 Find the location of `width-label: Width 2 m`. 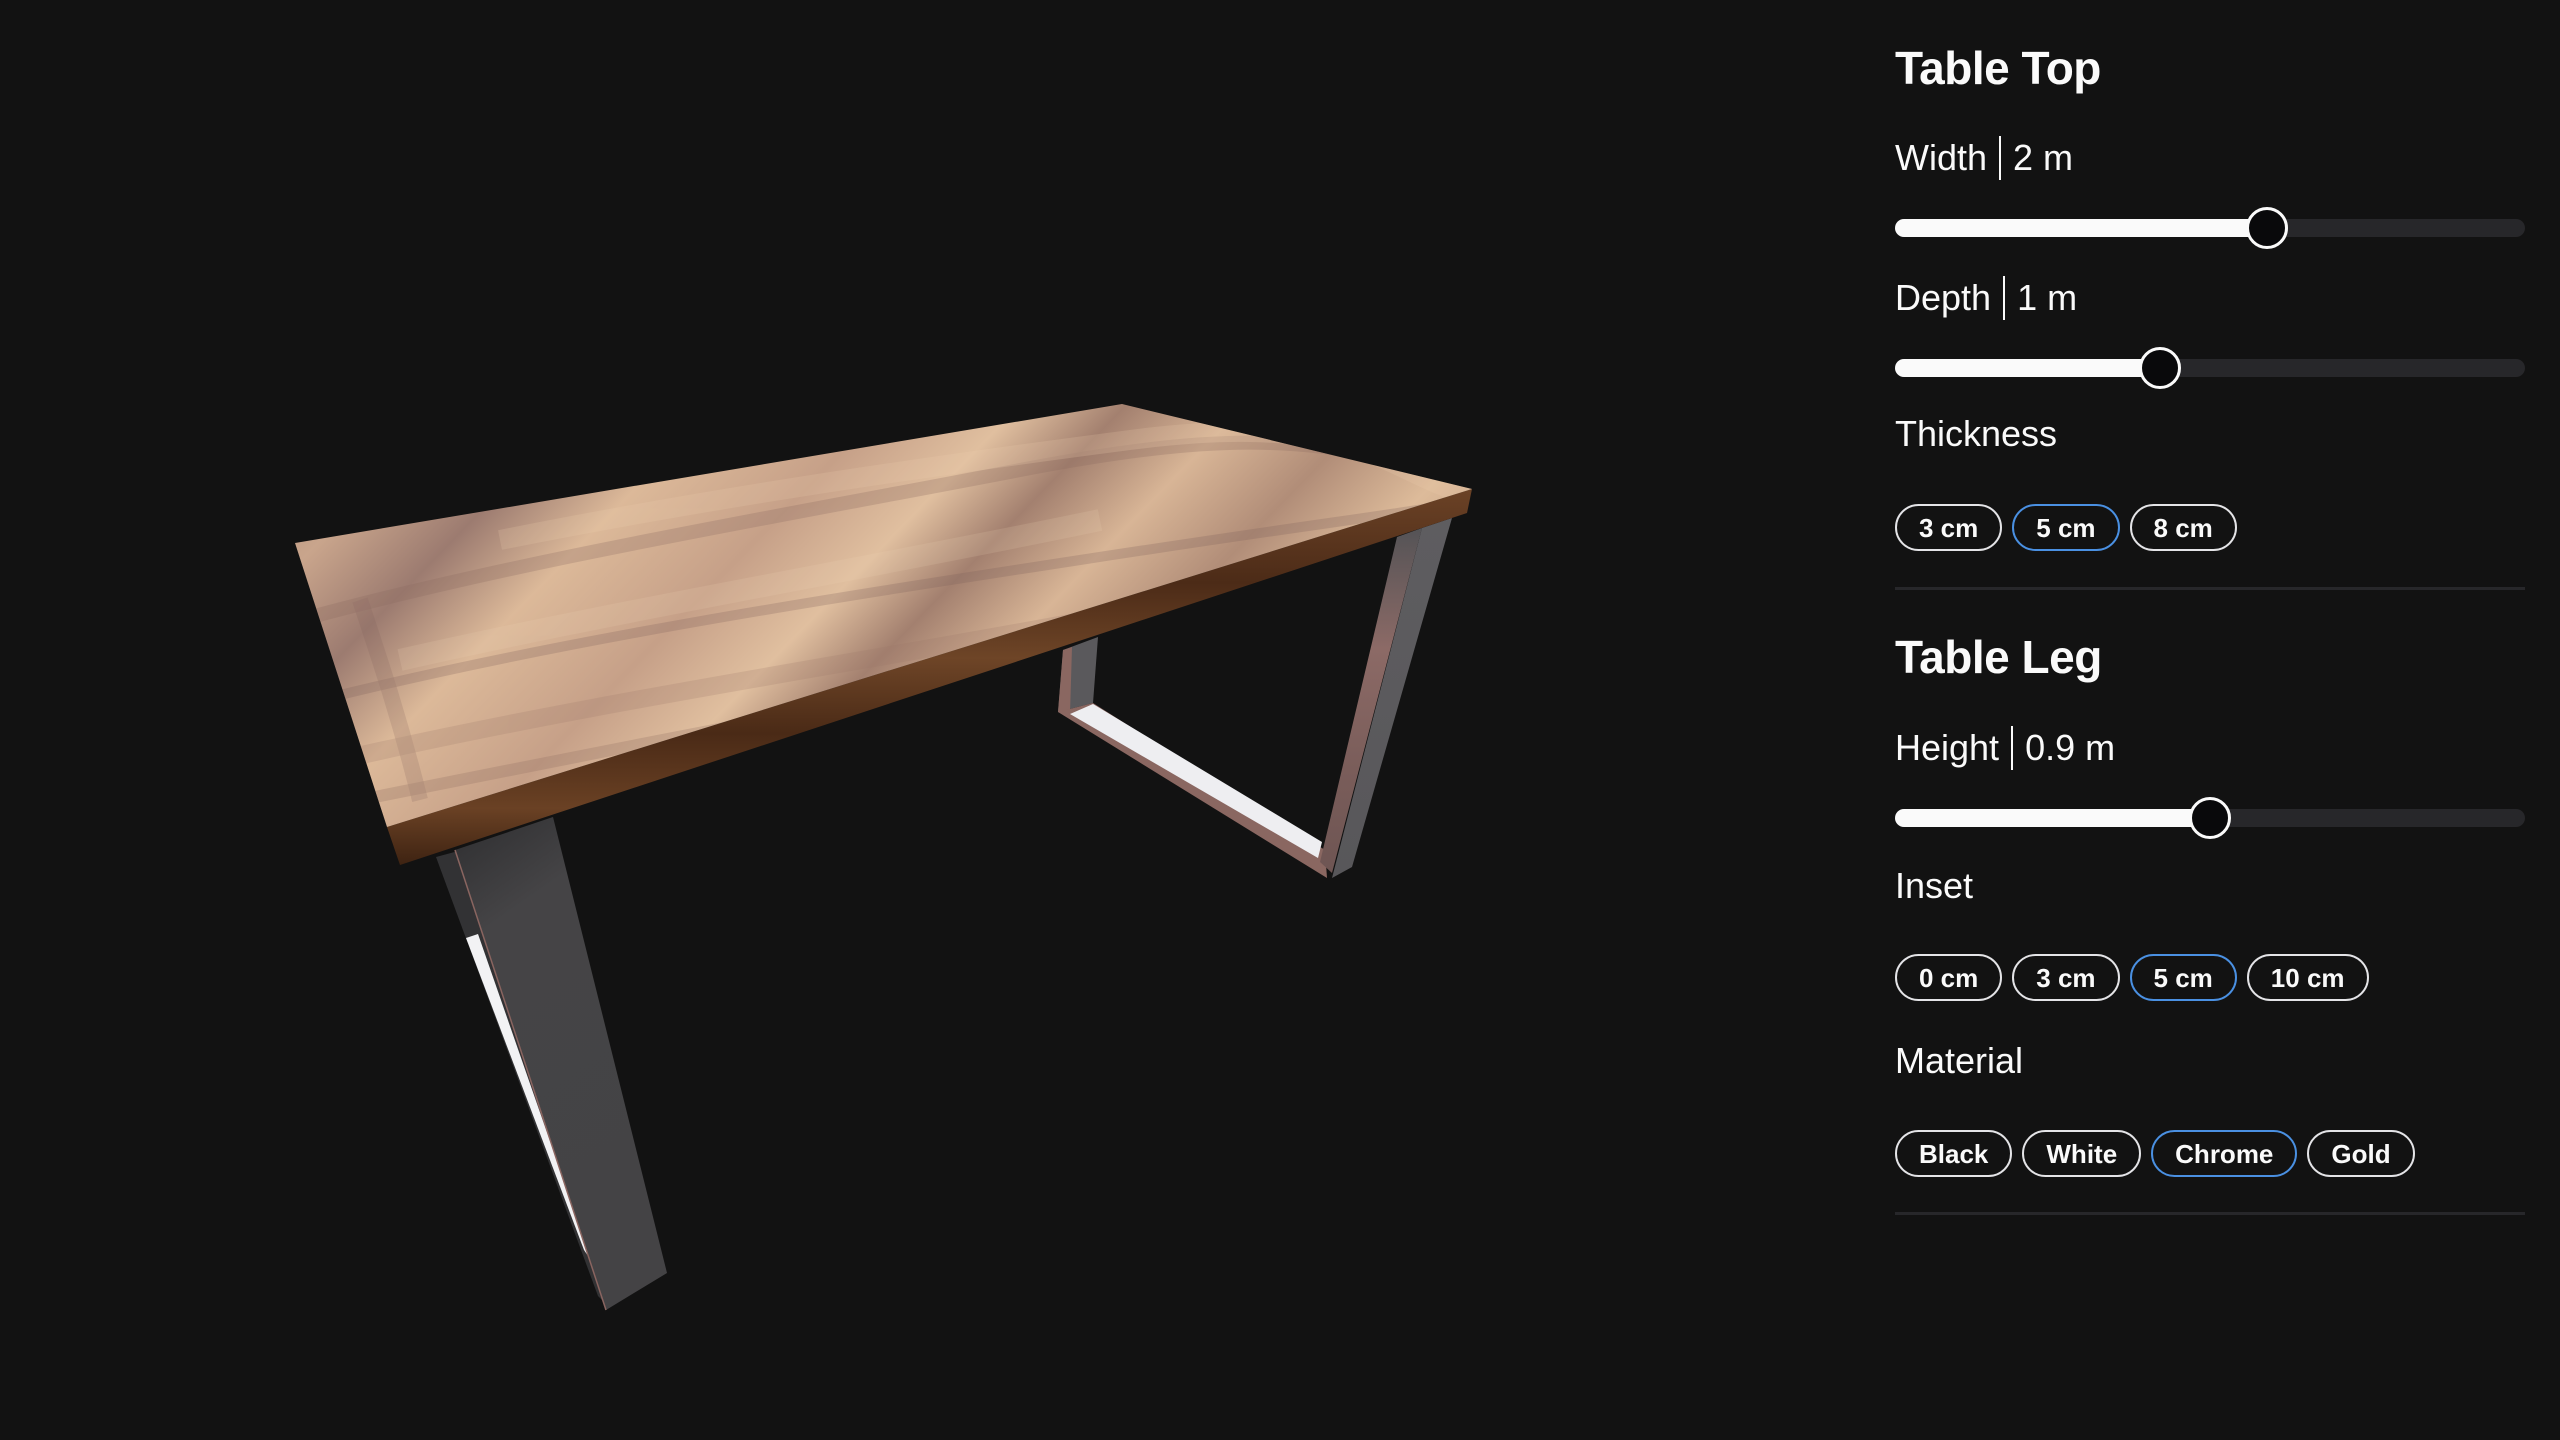

width-label: Width 2 m is located at coordinates (1984, 158).